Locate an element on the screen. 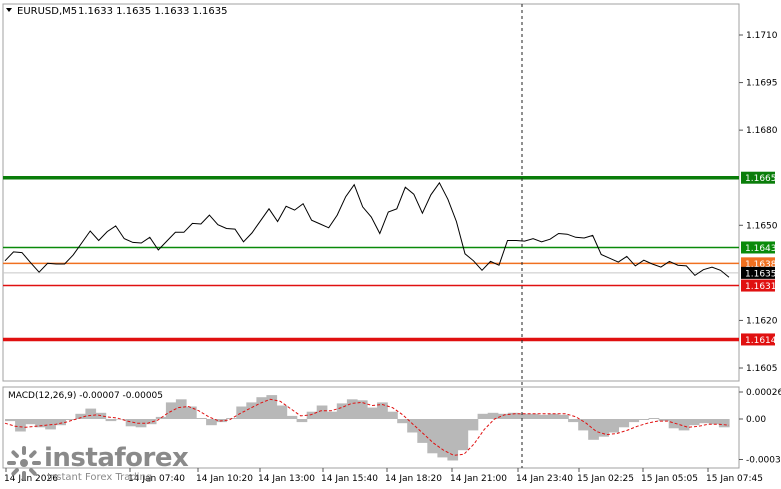  macd-tick-label: 0.00026 is located at coordinates (763, 393).